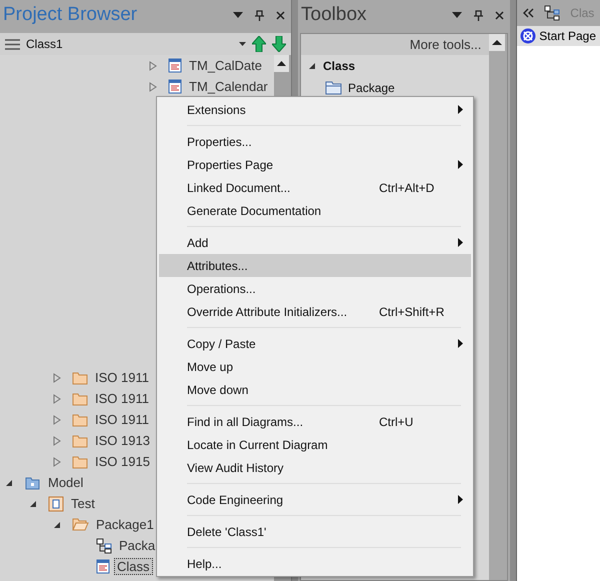 Image resolution: width=600 pixels, height=581 pixels. Describe the element at coordinates (228, 86) in the screenshot. I see `tree-item: TM_Calendar` at that location.